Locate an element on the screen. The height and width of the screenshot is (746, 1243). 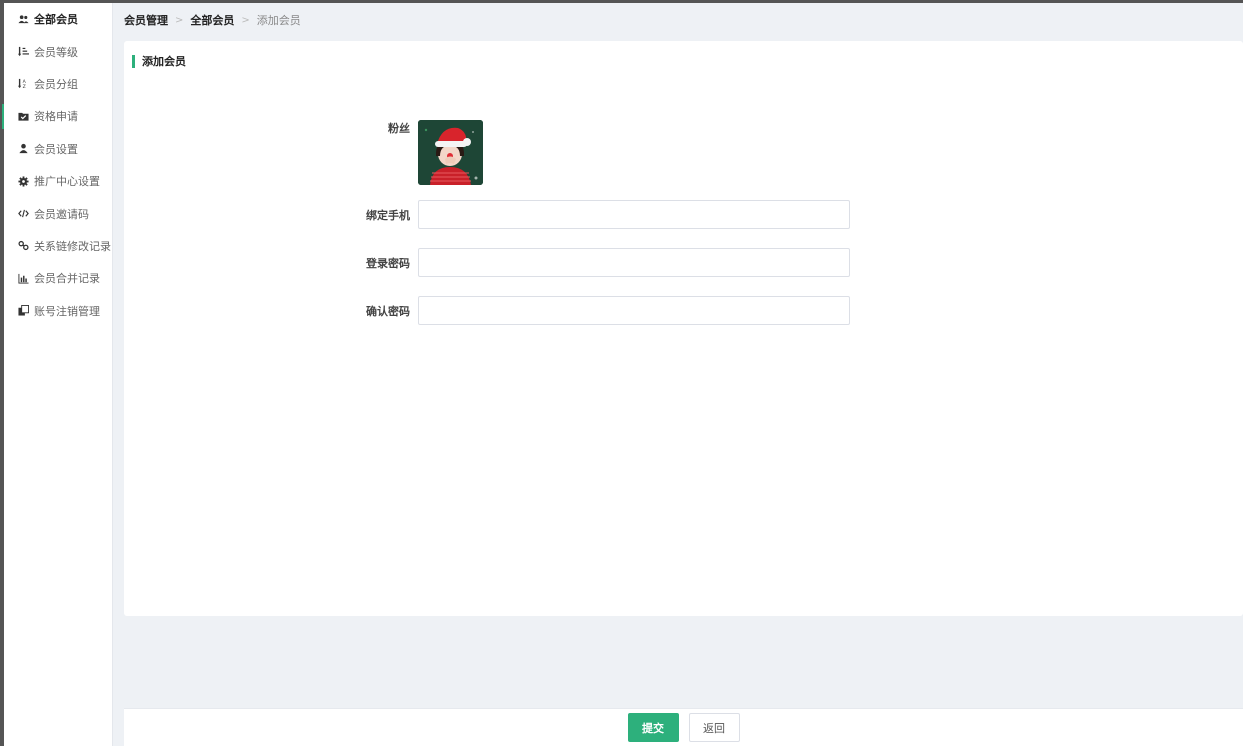
sidebar-item-member-group: AZ 会员分组 is located at coordinates (58, 84).